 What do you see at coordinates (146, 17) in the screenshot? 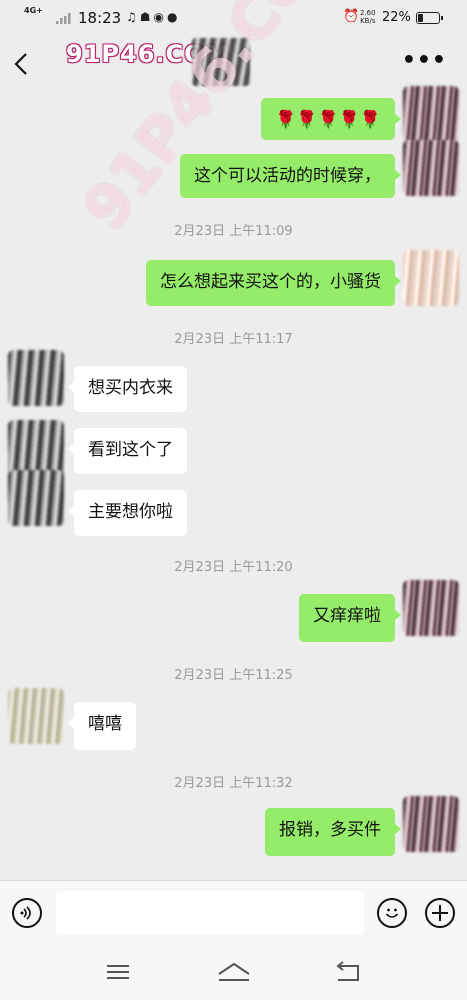
I see `qq-icon: ☗` at bounding box center [146, 17].